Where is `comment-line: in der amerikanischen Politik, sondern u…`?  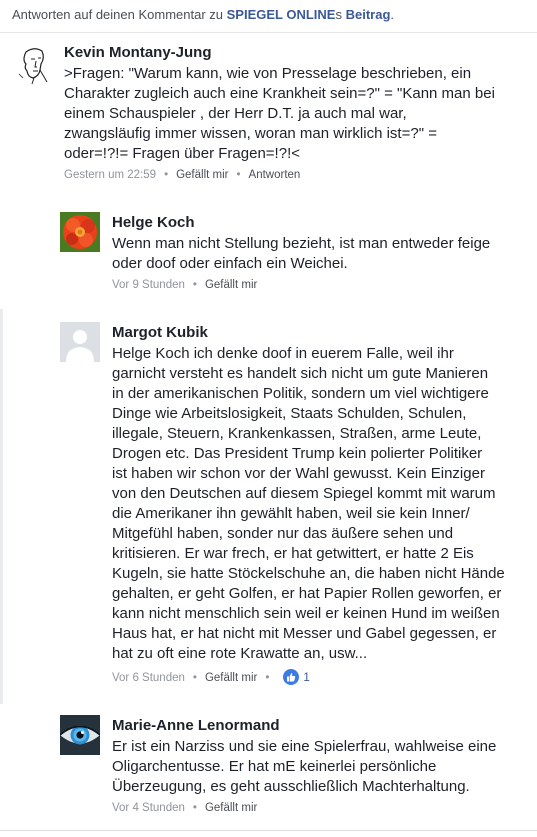
comment-line: in der amerikanischen Politik, sondern u… is located at coordinates (300, 393).